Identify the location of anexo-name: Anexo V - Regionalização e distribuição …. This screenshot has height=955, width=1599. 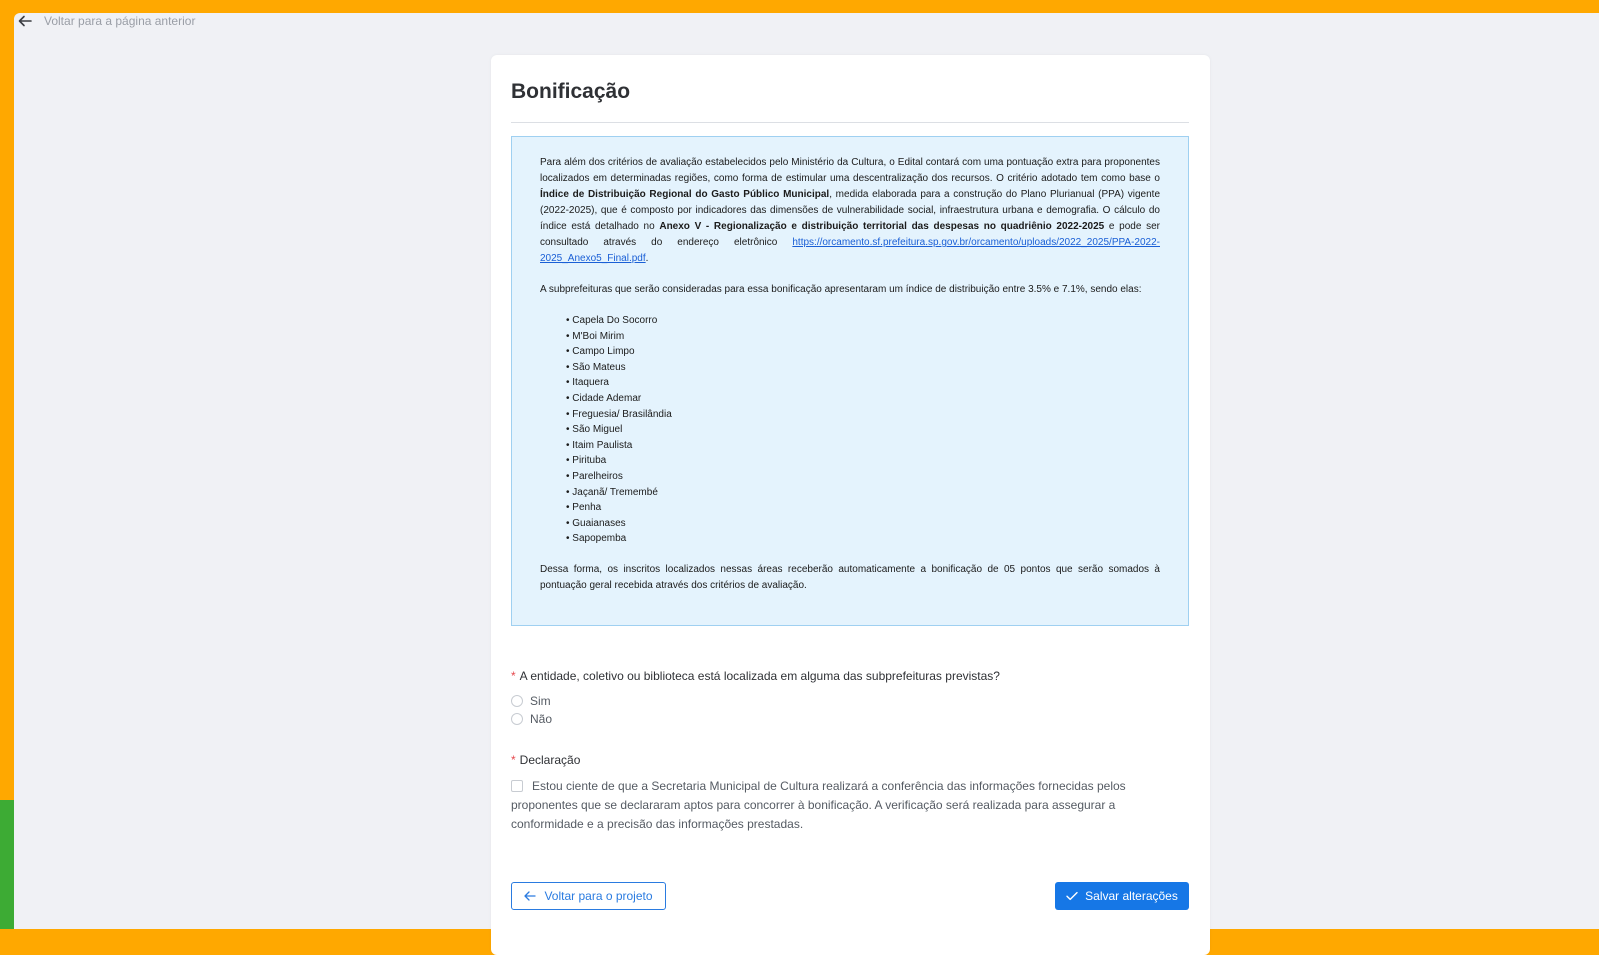
(882, 226).